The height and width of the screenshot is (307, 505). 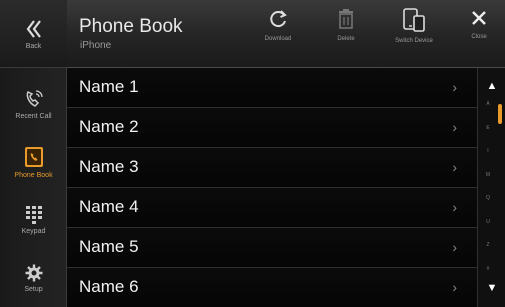 I want to click on nav-label-setup: Setup, so click(x=33, y=289).